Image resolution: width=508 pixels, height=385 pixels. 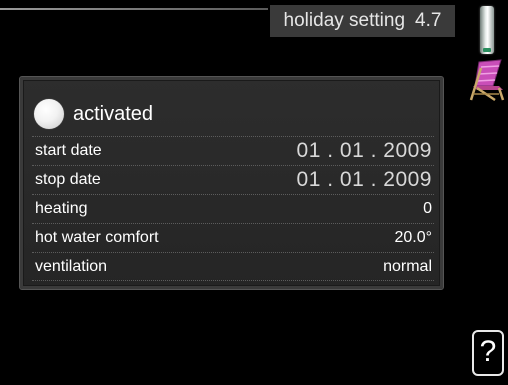 I want to click on setting-value: 20.0°, so click(x=413, y=237).